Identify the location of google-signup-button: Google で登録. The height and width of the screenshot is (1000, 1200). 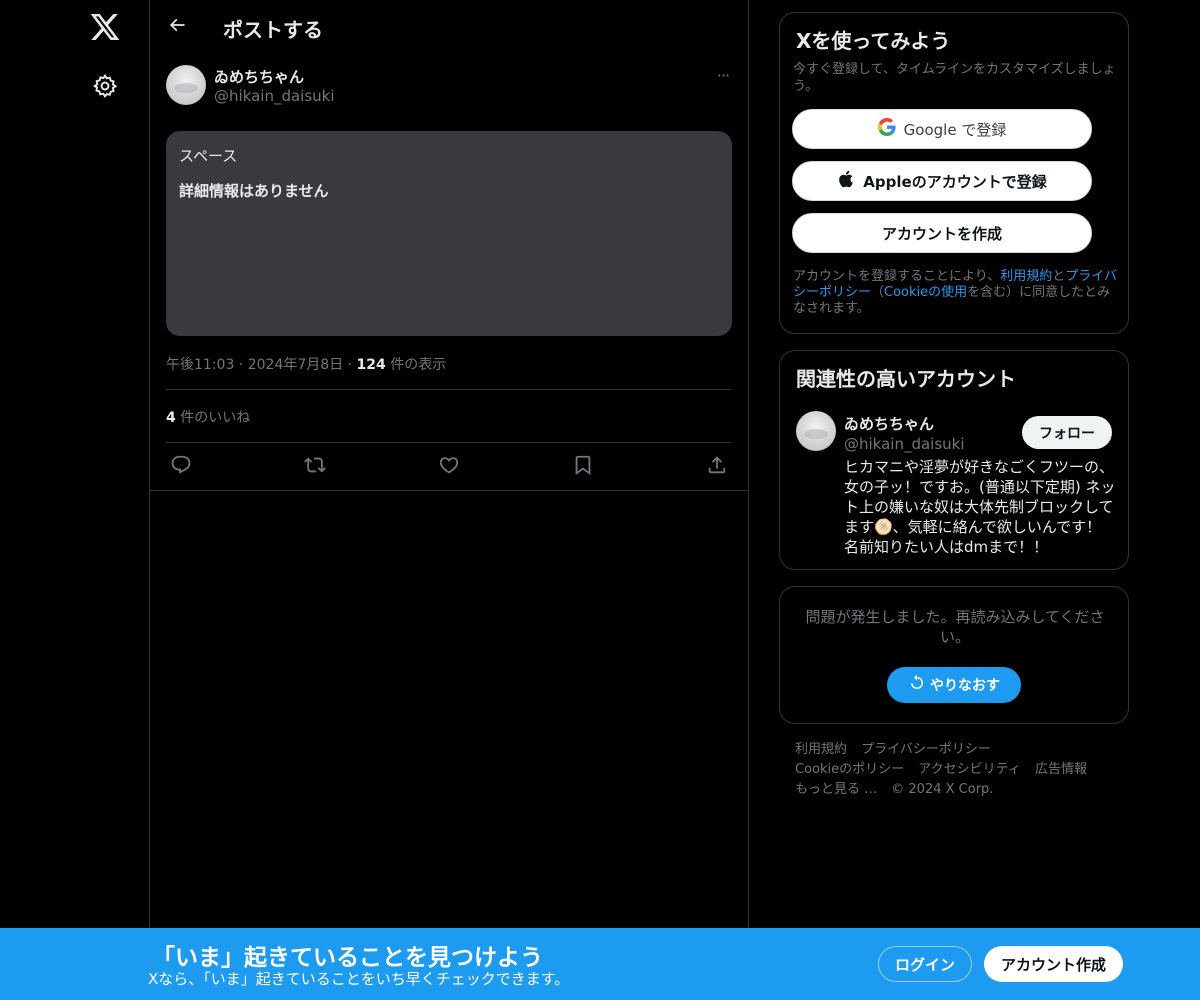
(942, 129).